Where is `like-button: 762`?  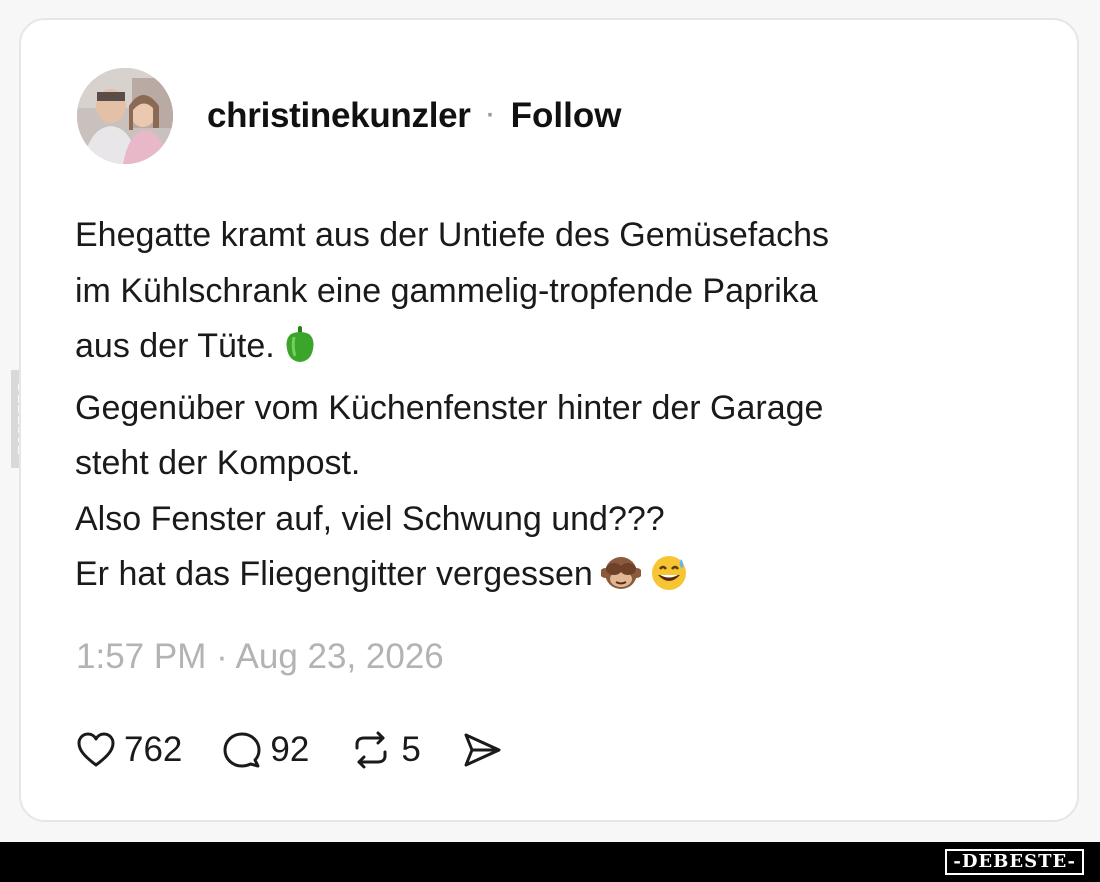 like-button: 762 is located at coordinates (129, 750).